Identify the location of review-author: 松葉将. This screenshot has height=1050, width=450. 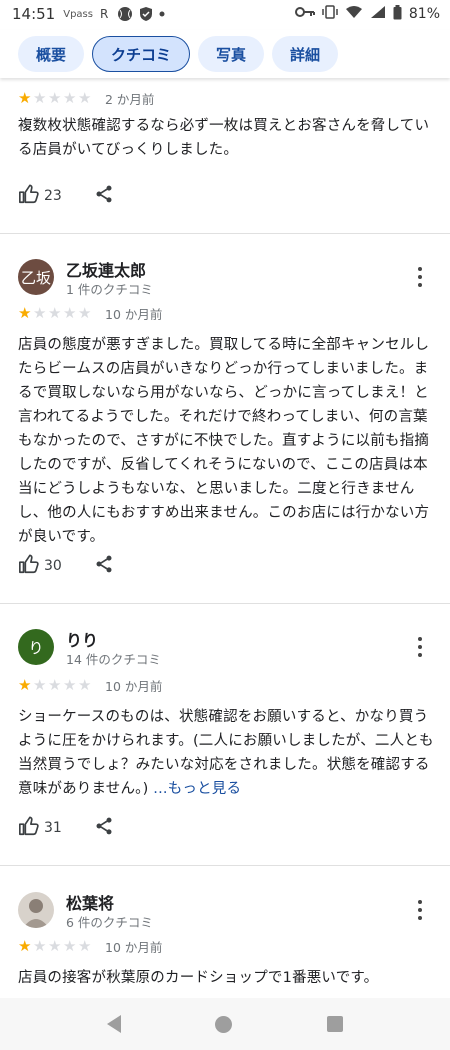
(90, 902).